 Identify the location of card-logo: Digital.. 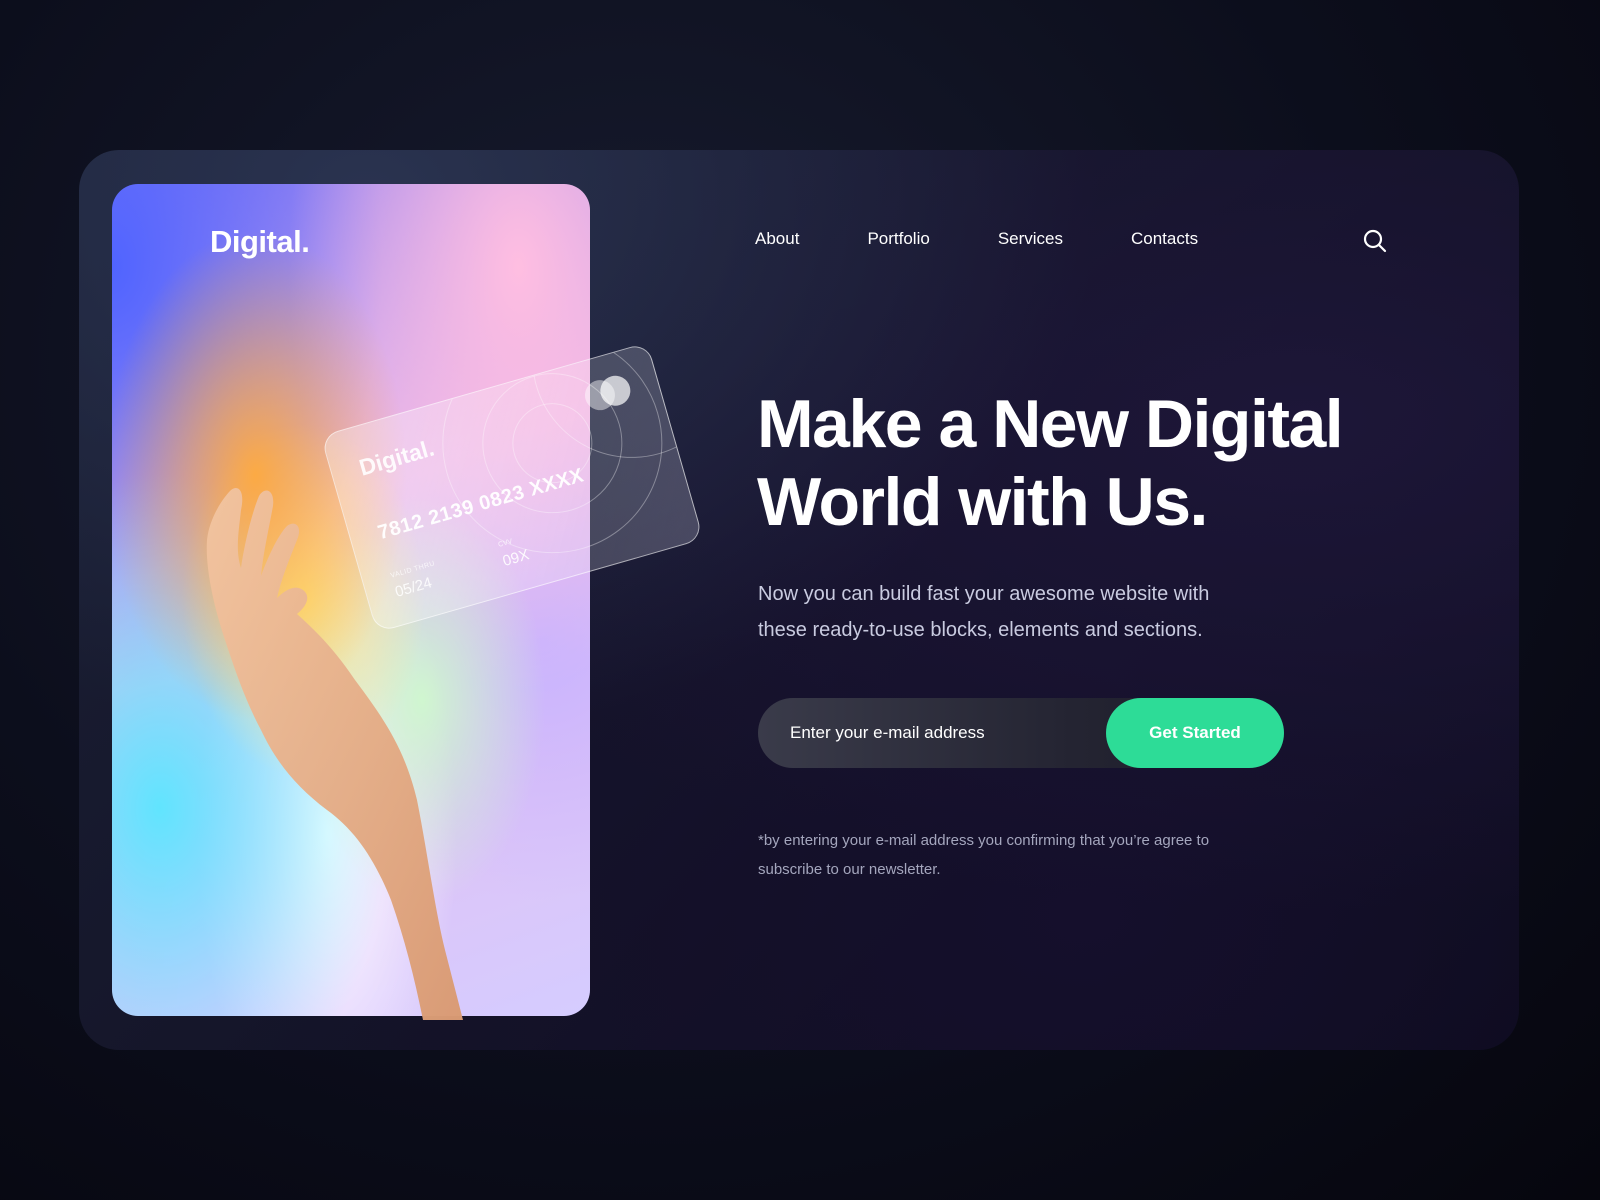
(397, 457).